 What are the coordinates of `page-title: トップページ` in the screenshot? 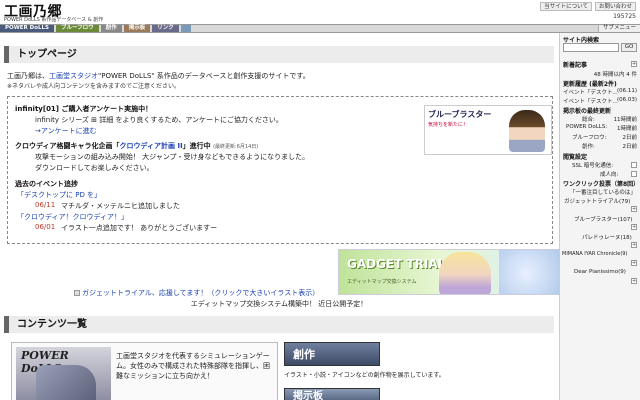 It's located at (279, 54).